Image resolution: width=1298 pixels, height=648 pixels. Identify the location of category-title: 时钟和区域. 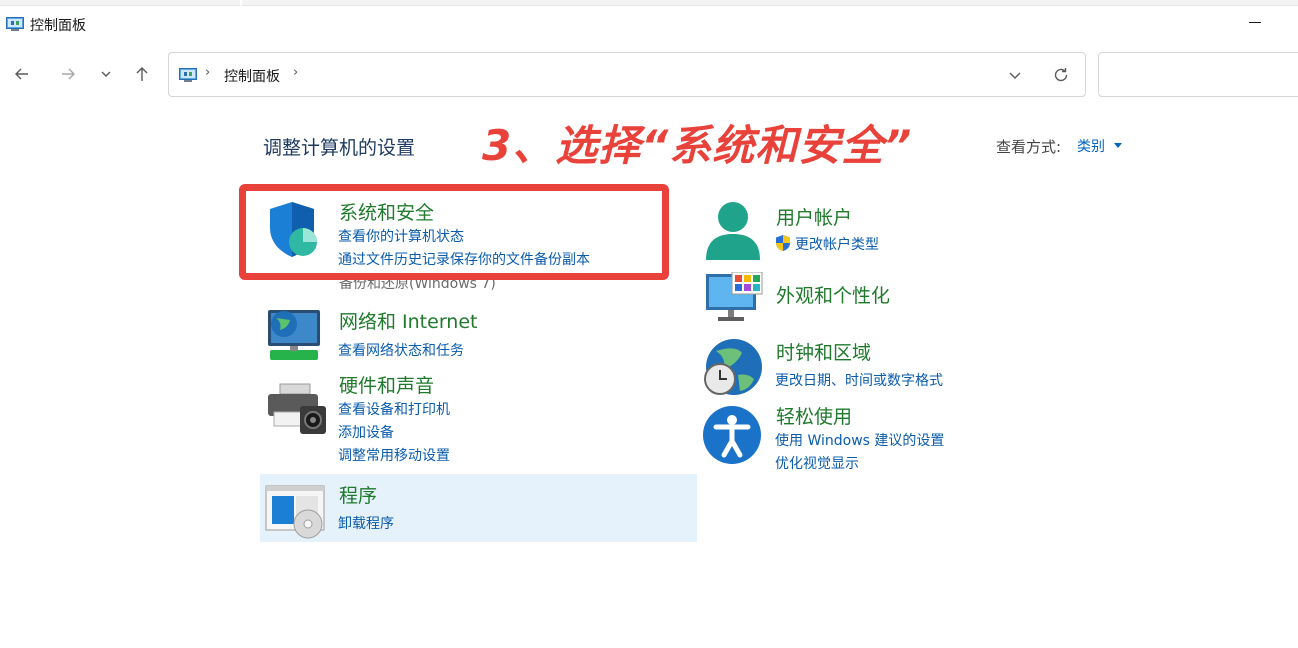
(823, 351).